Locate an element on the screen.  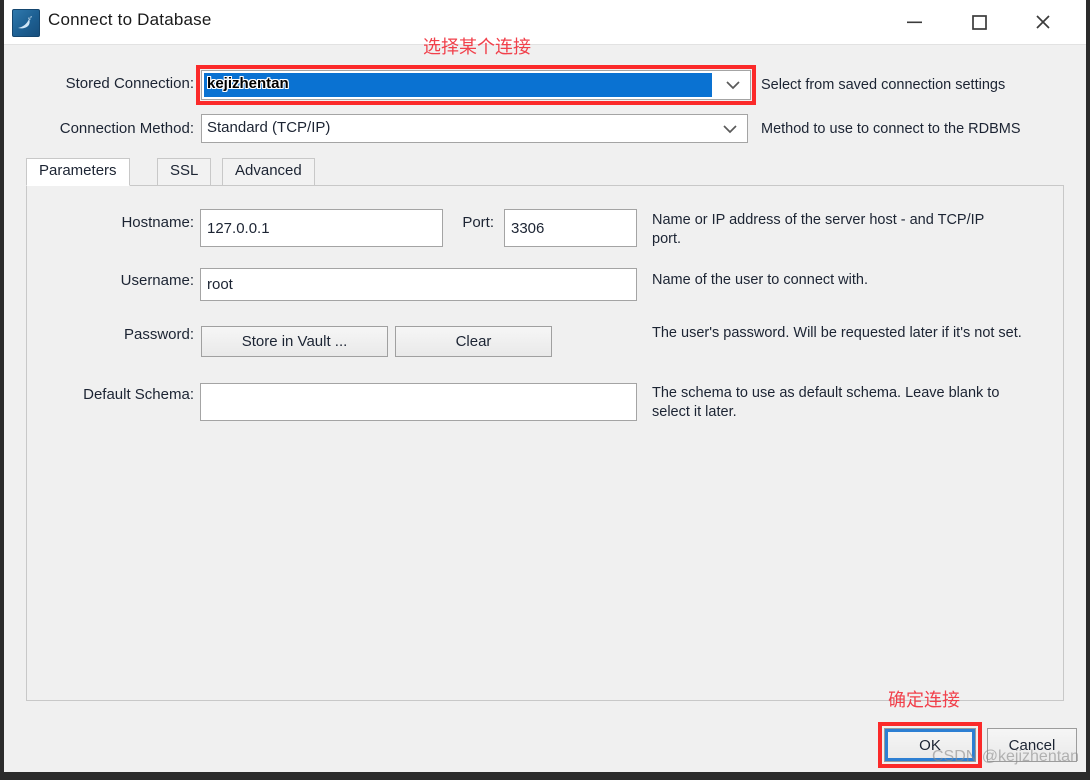
tab-parameters: Parameters is located at coordinates (78, 172).